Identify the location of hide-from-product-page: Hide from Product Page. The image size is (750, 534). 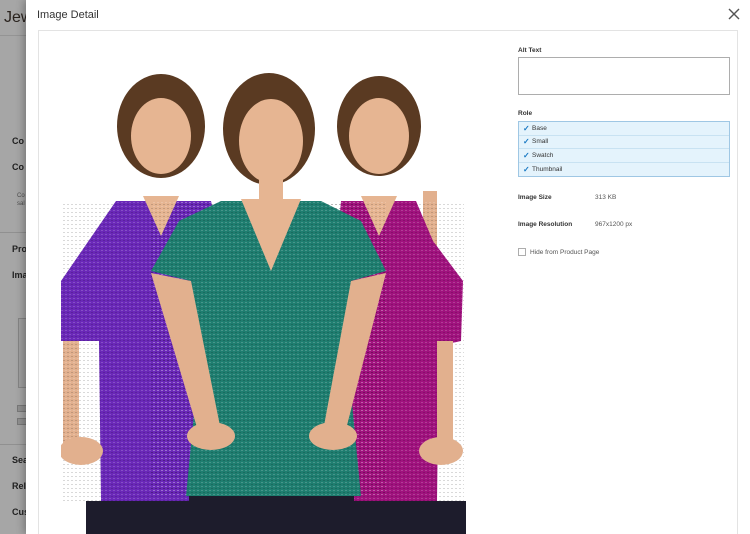
(558, 252).